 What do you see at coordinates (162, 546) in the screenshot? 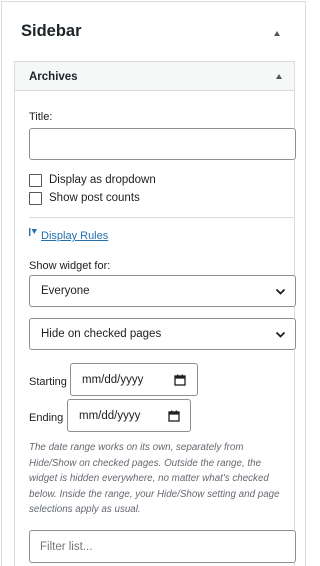
I see `filter-list-input` at bounding box center [162, 546].